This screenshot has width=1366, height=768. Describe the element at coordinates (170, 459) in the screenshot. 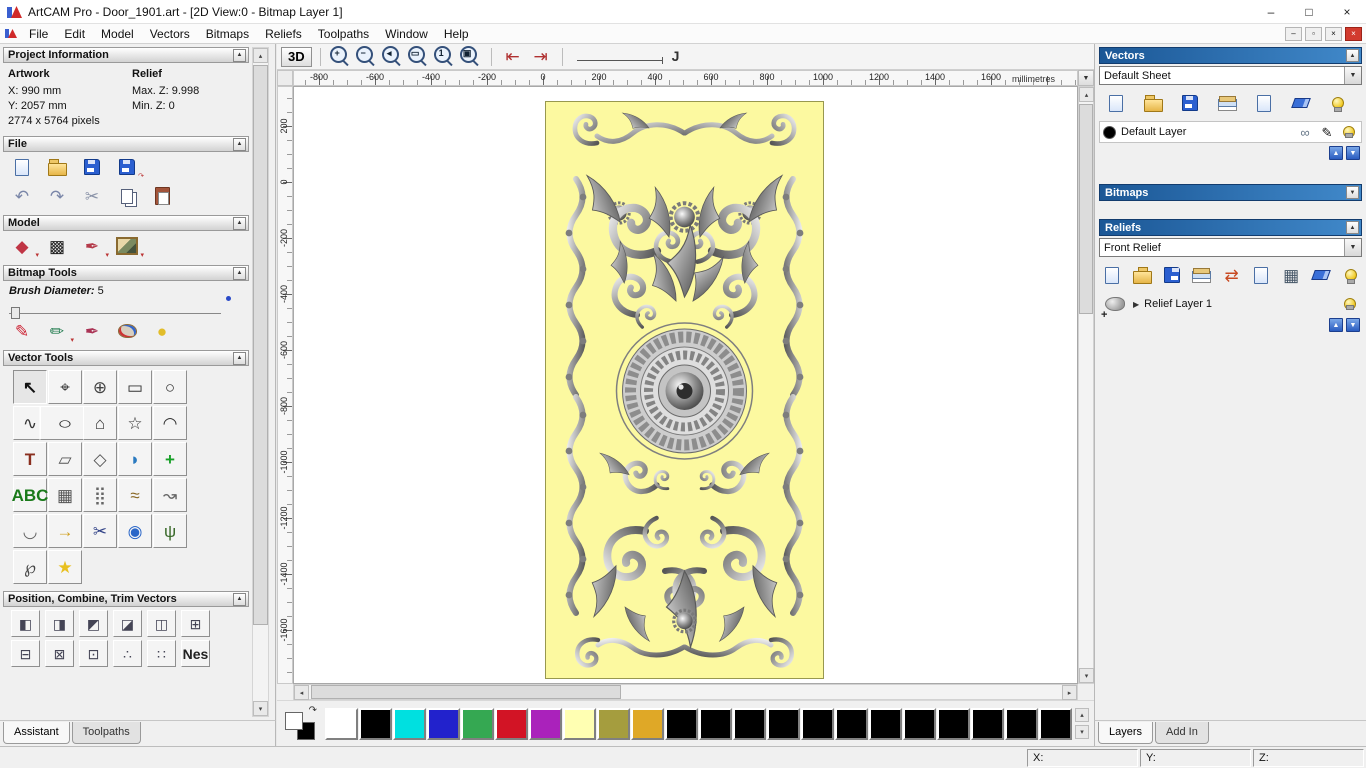

I see `paste-vector: +` at that location.